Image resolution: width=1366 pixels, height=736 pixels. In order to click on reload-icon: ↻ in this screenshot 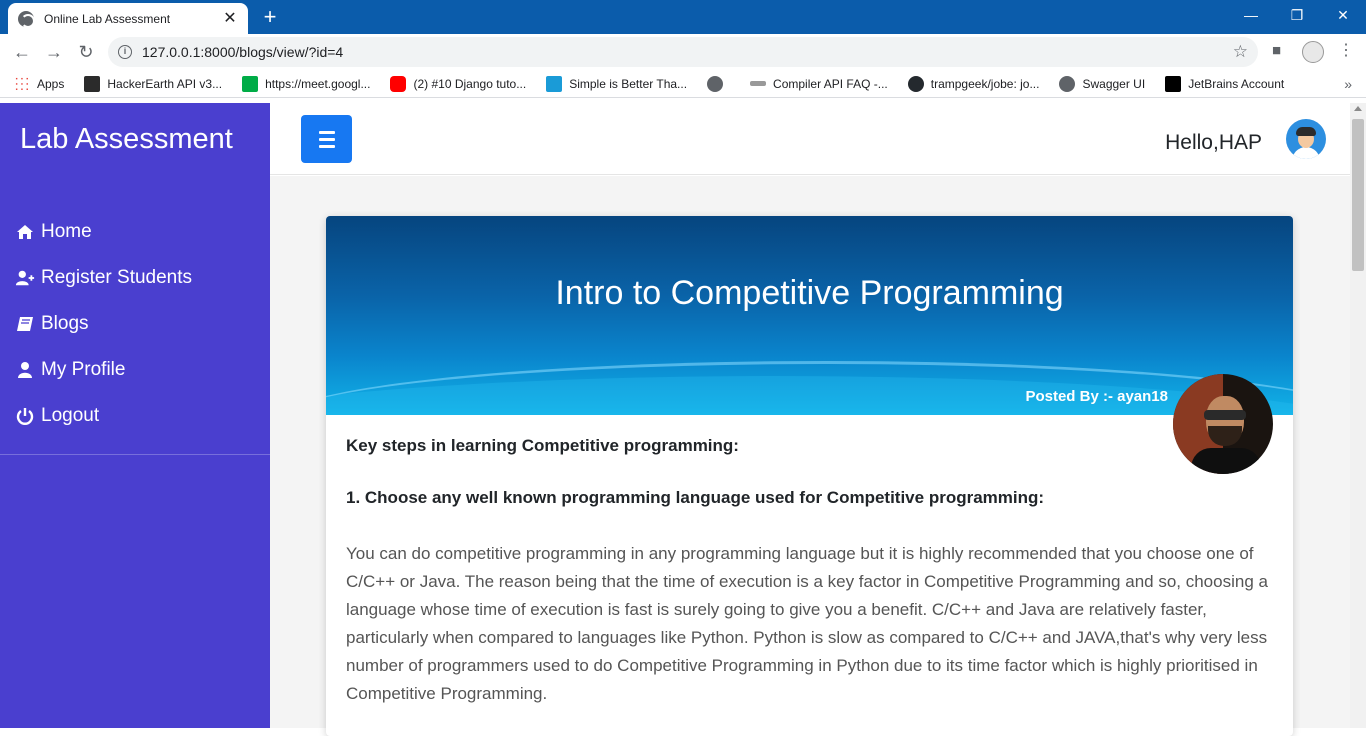, I will do `click(86, 52)`.